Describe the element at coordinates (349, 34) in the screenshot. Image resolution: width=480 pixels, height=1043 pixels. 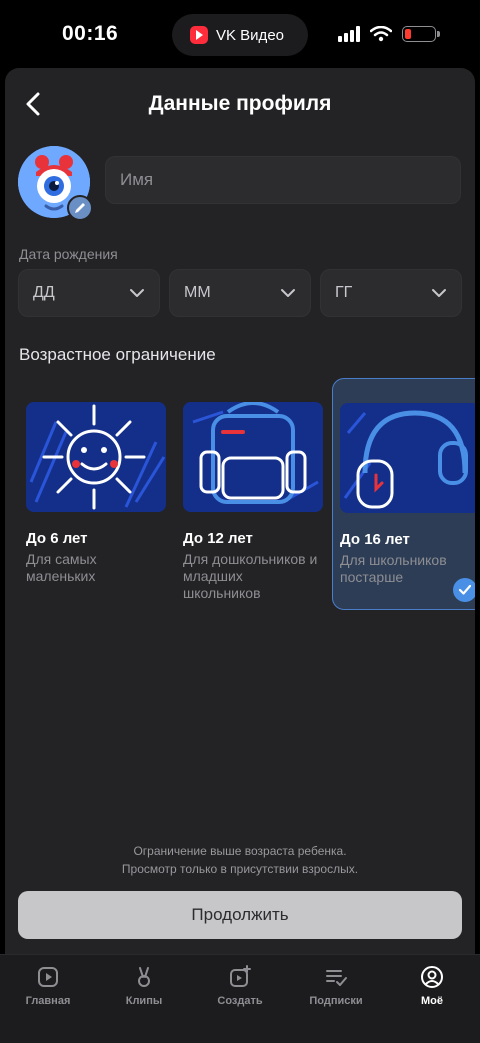
I see `signal-icon` at that location.